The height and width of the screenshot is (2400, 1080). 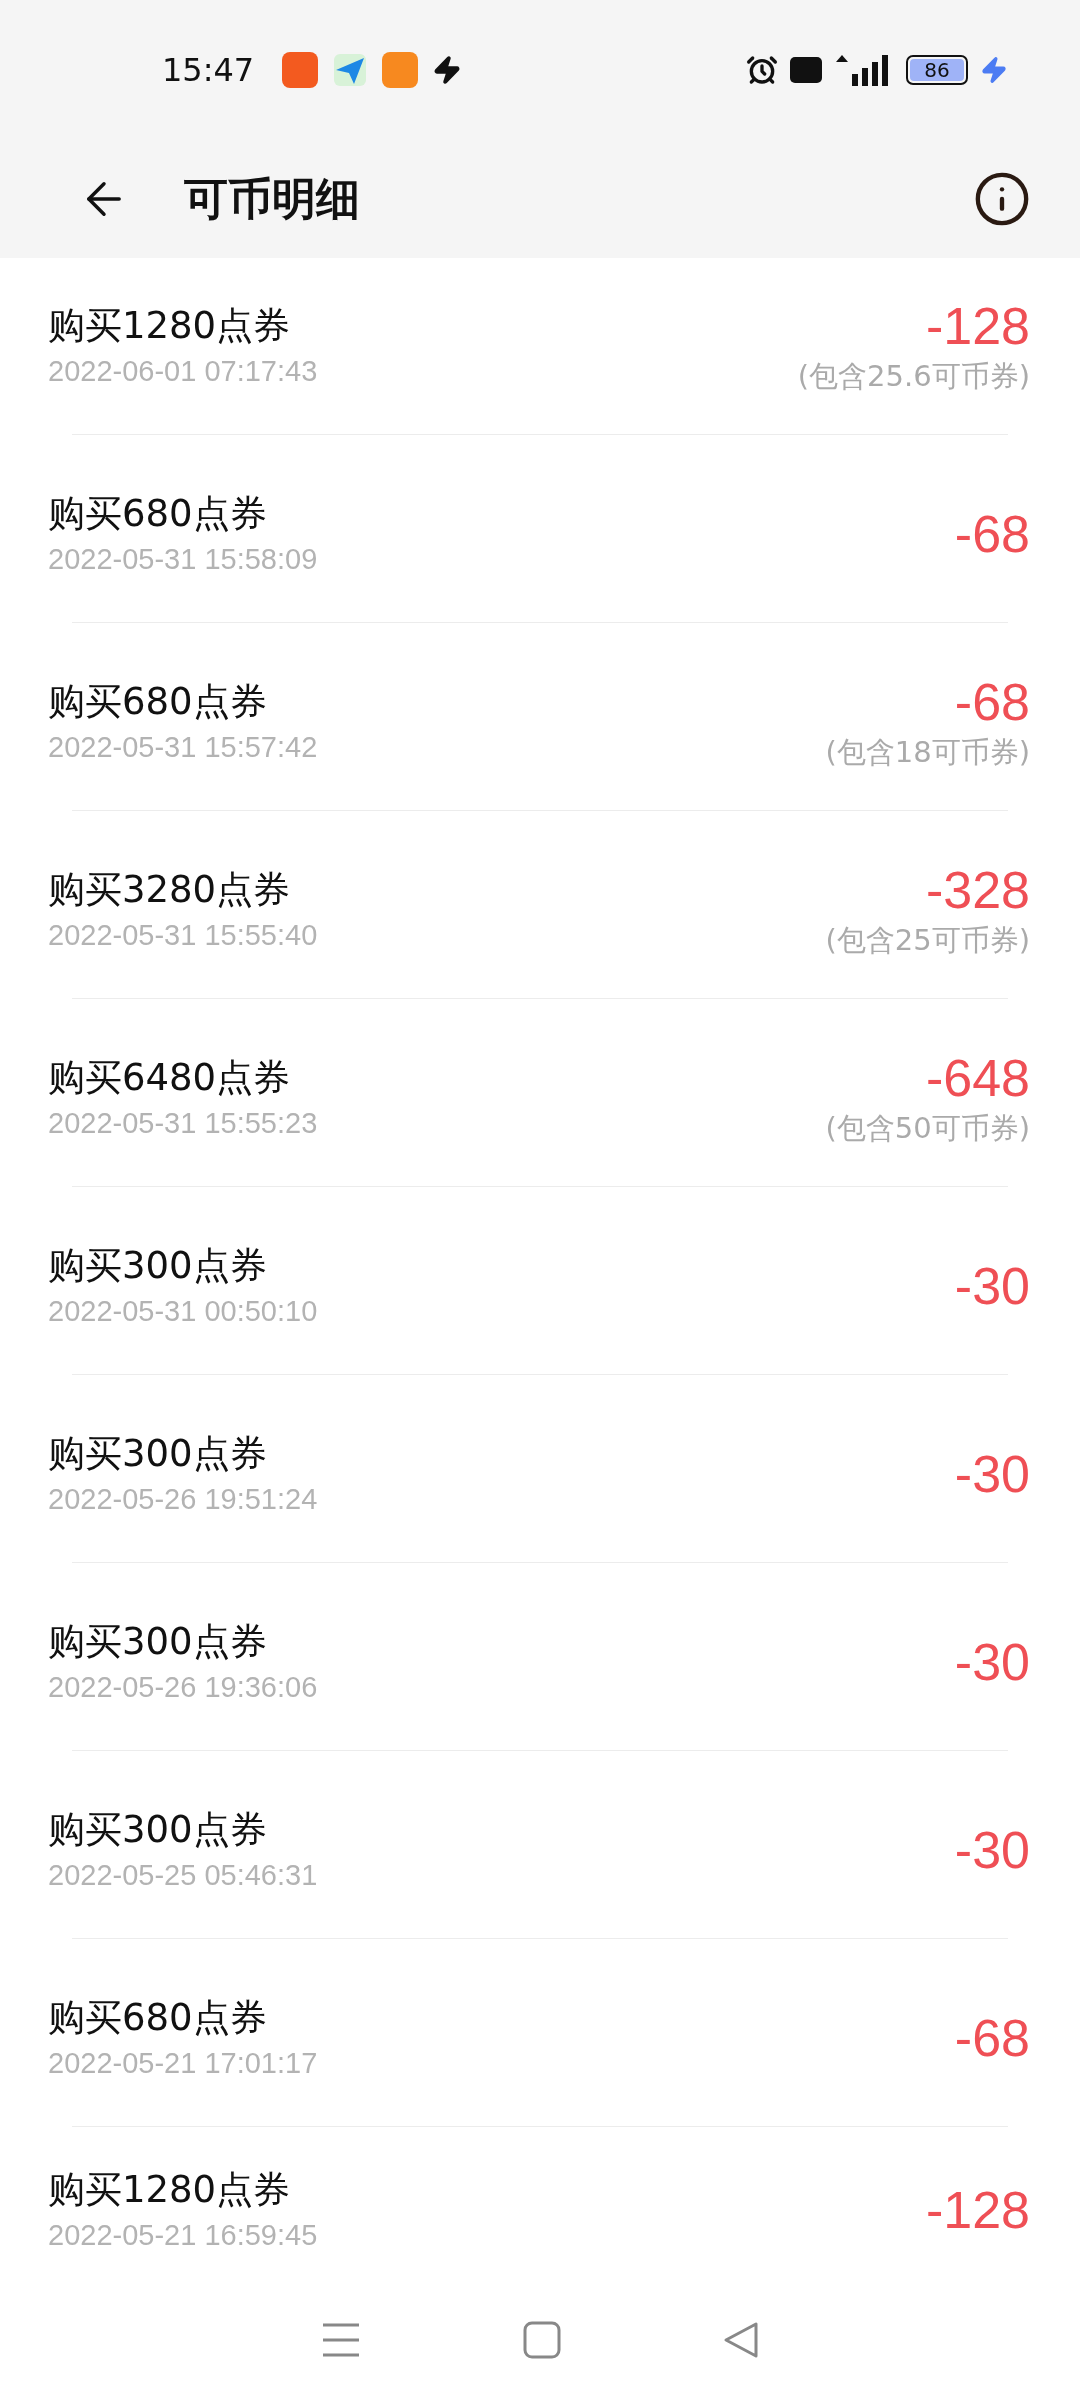 What do you see at coordinates (762, 70) in the screenshot?
I see `alarm-icon` at bounding box center [762, 70].